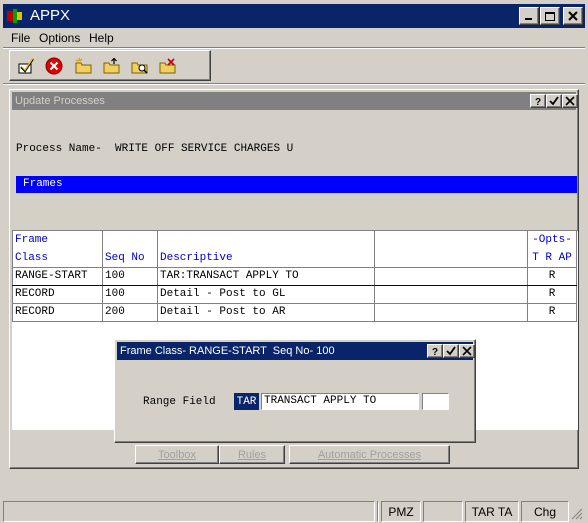 This screenshot has height=523, width=588. I want to click on help-button: ?, so click(538, 101).